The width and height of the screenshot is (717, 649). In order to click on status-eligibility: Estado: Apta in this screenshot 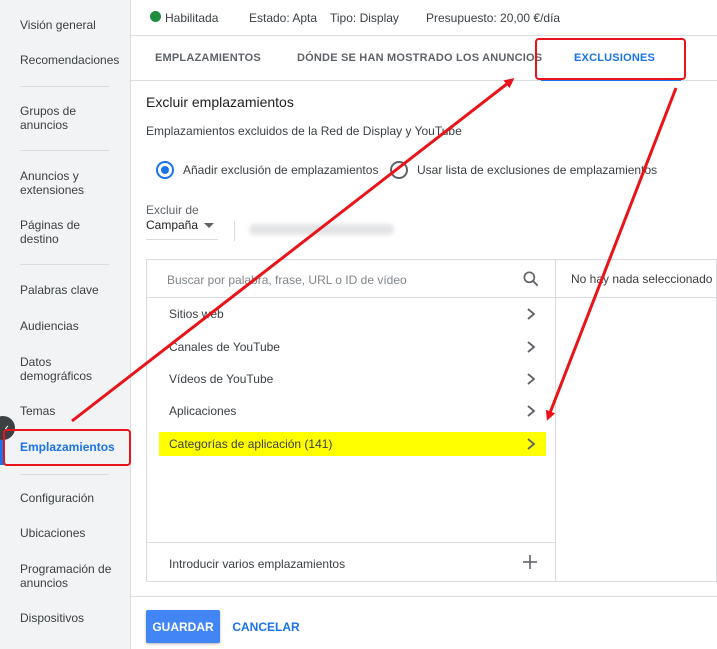, I will do `click(283, 18)`.